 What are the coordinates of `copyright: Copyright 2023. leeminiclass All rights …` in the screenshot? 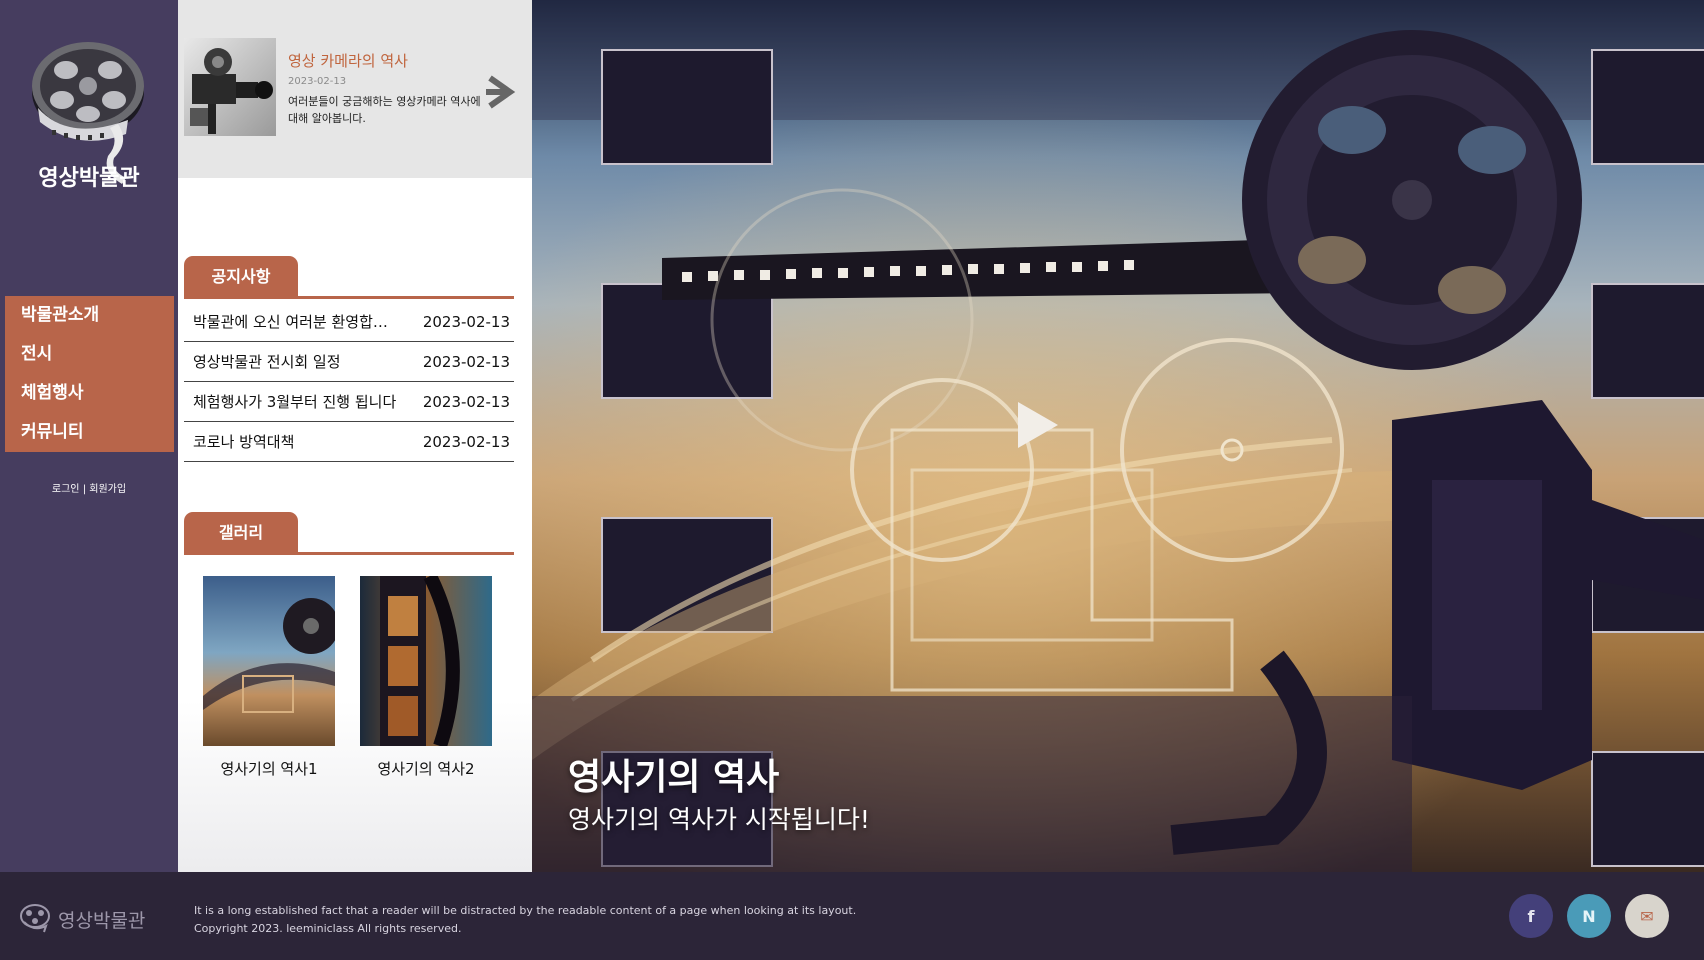 It's located at (328, 928).